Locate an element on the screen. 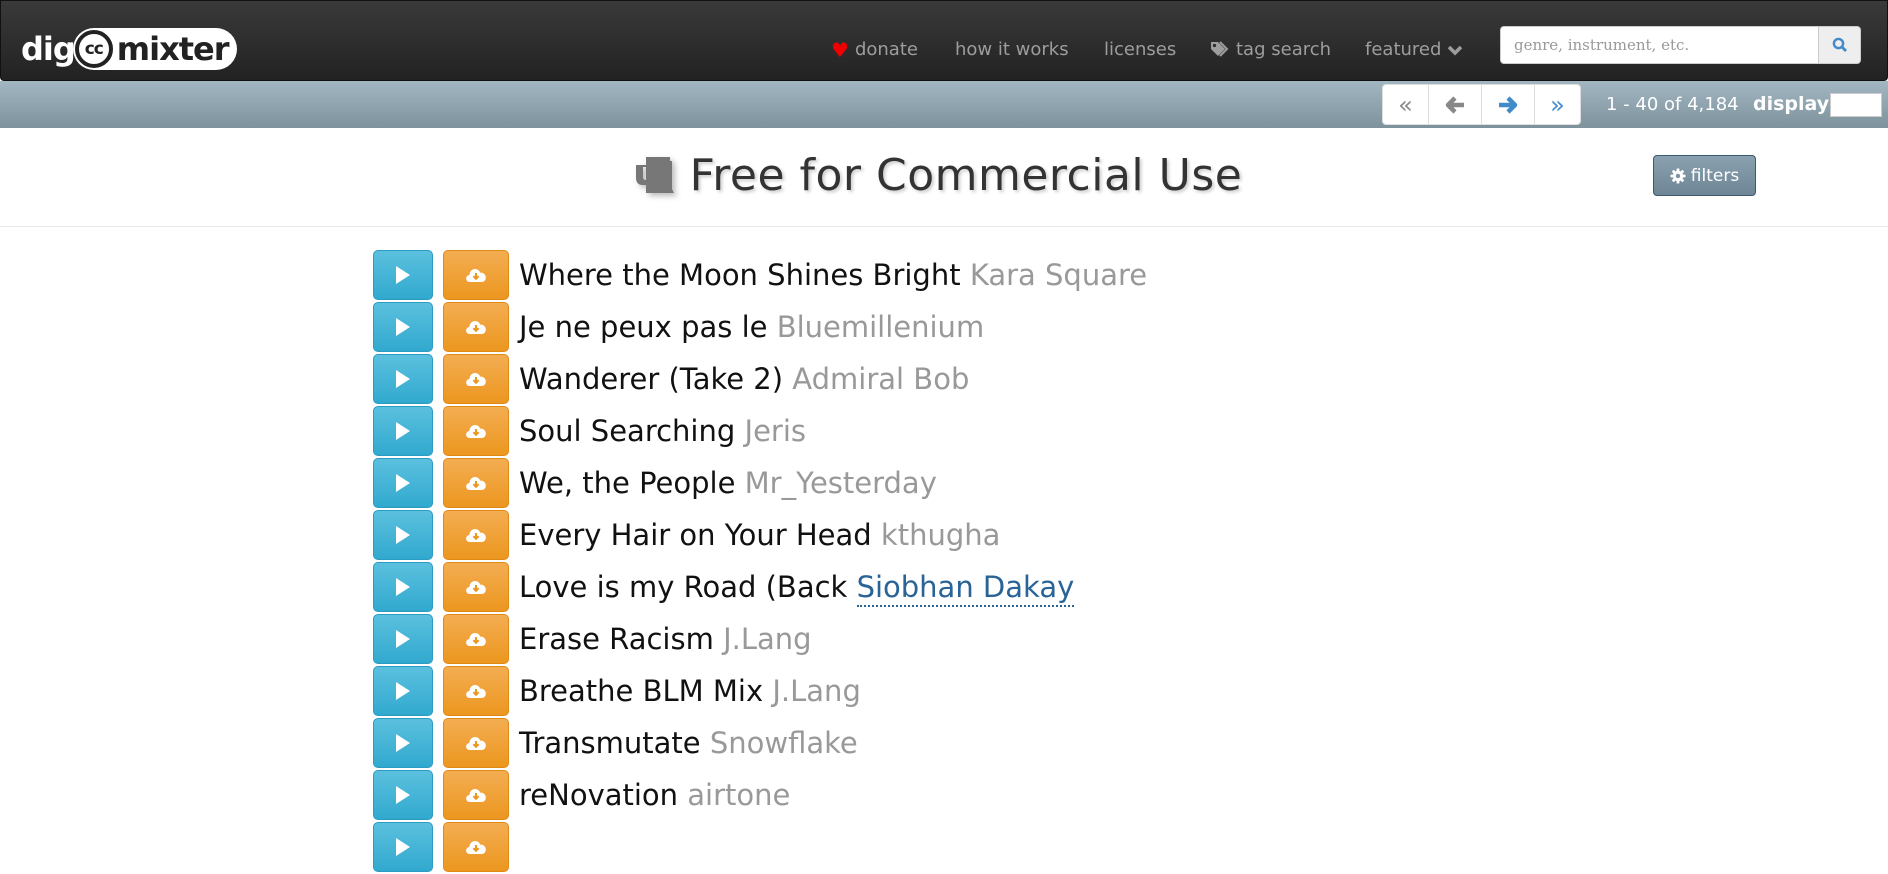 The image size is (1888, 874). logo-dig: dig is located at coordinates (48, 49).